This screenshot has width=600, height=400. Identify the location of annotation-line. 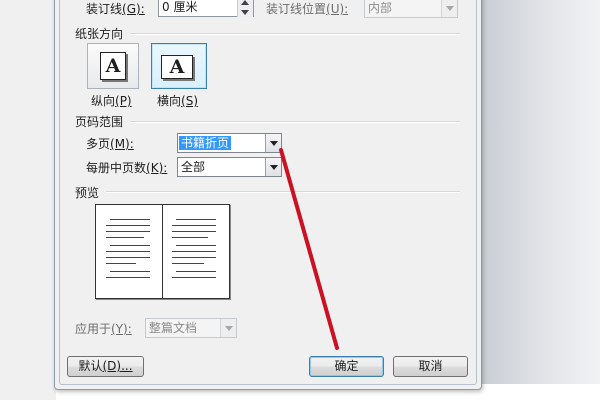
(309, 249).